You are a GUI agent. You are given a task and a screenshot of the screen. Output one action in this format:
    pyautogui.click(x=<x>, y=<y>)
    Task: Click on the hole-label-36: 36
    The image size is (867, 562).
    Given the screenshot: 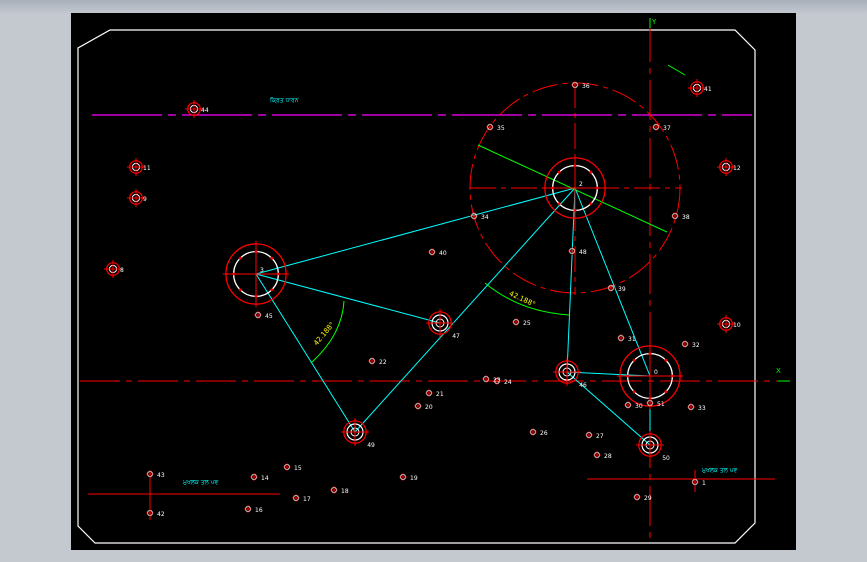 What is the action you would take?
    pyautogui.click(x=586, y=86)
    